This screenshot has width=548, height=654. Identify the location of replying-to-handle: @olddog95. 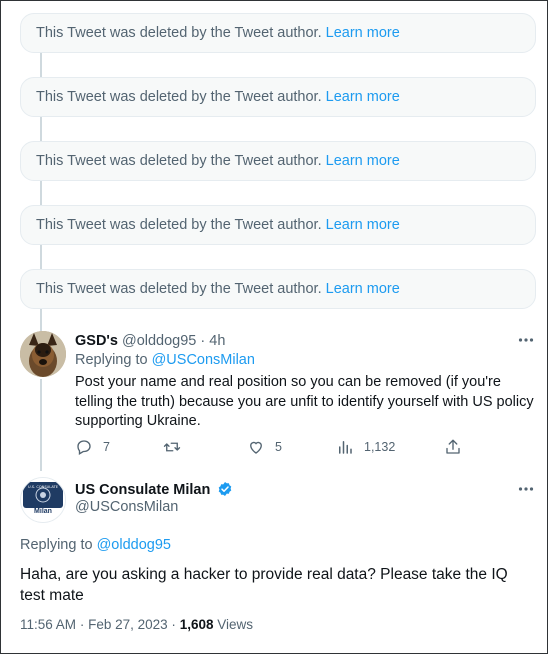
(134, 545).